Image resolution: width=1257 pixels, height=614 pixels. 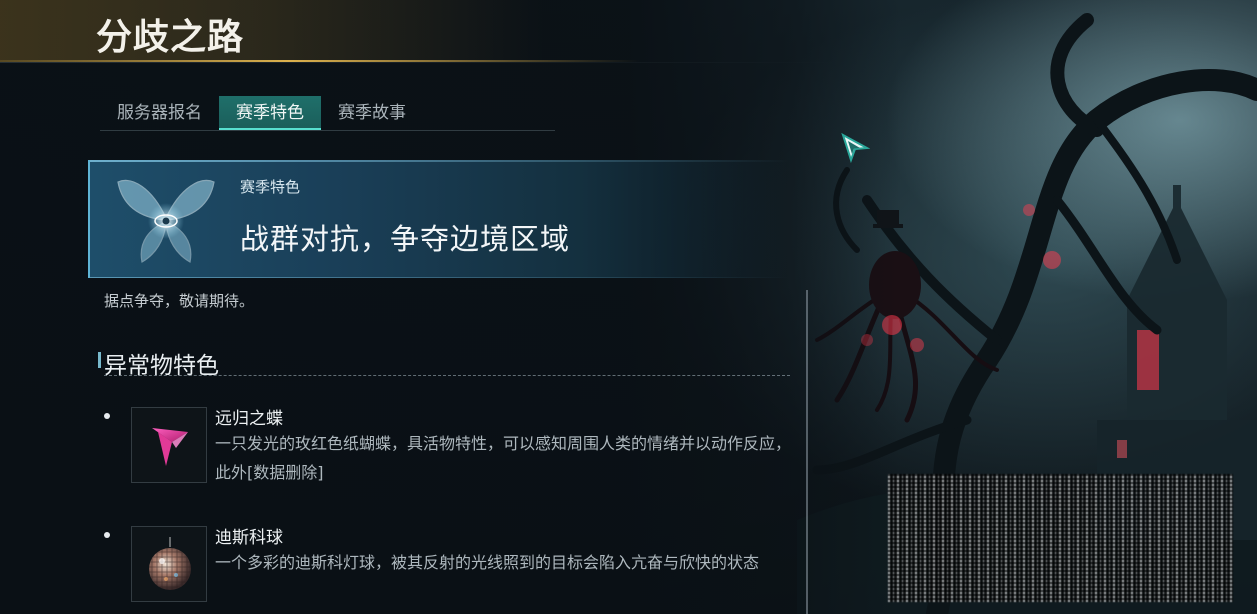 What do you see at coordinates (439, 219) in the screenshot?
I see `season-feature-banner: 赛季特色 战群对抗，争夺边境区域` at bounding box center [439, 219].